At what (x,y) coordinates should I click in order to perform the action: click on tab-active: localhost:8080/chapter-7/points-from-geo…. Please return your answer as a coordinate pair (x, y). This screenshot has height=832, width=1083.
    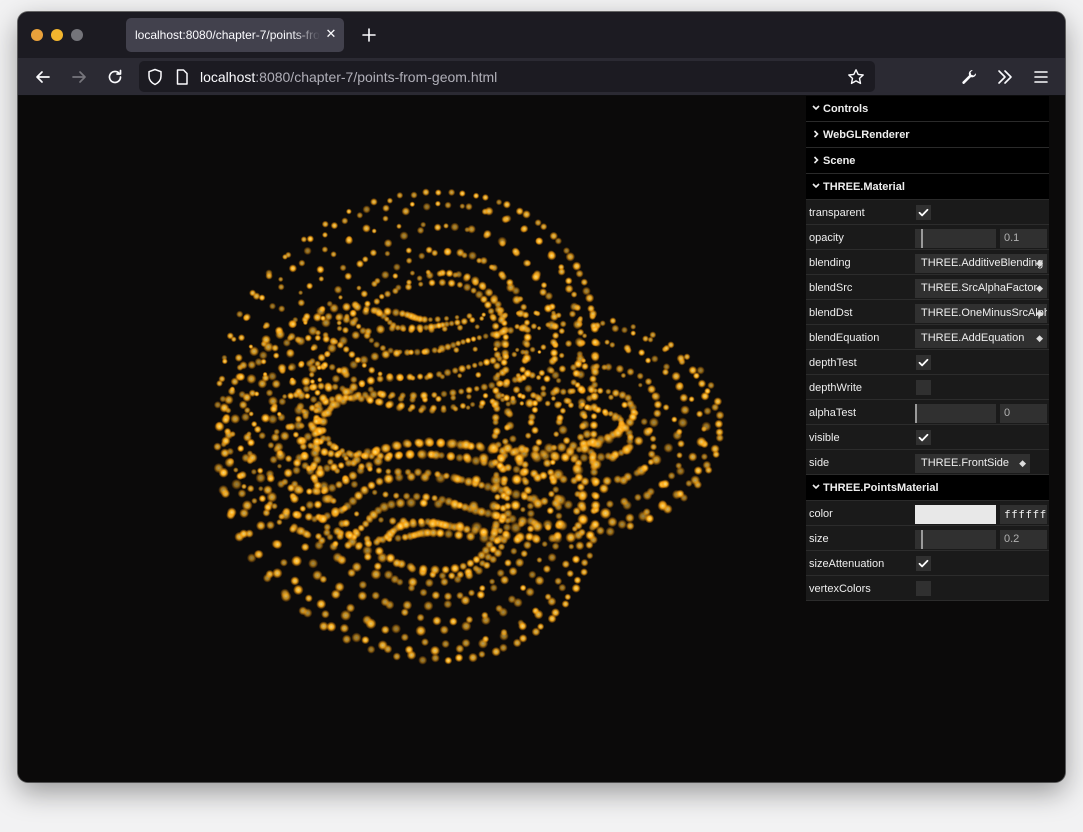
    Looking at the image, I should click on (235, 35).